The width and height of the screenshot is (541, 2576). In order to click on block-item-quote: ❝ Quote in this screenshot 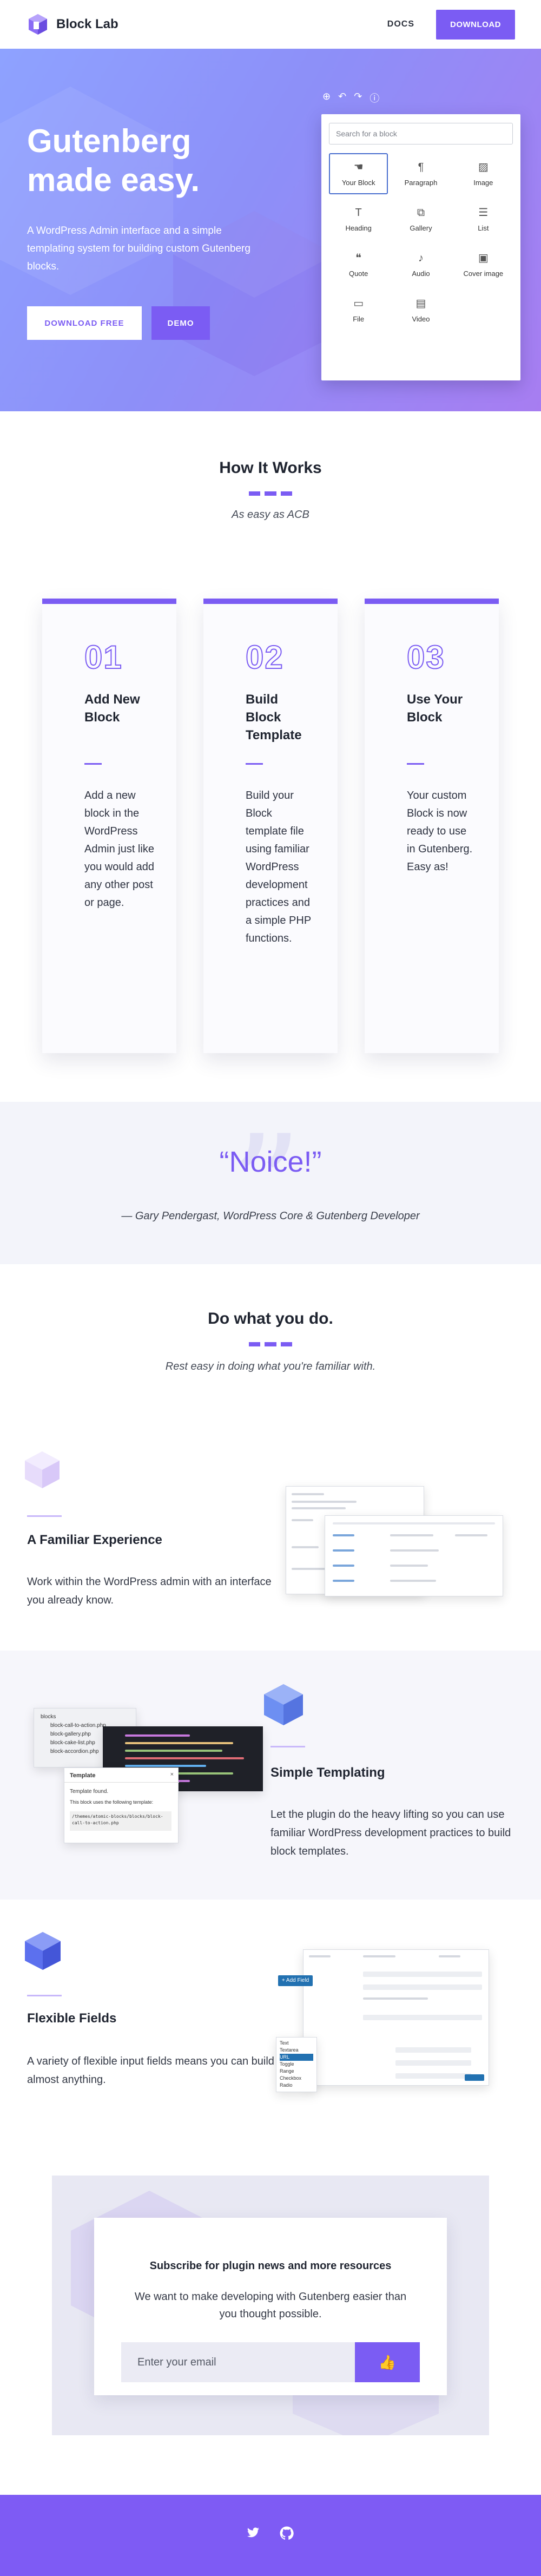, I will do `click(359, 264)`.